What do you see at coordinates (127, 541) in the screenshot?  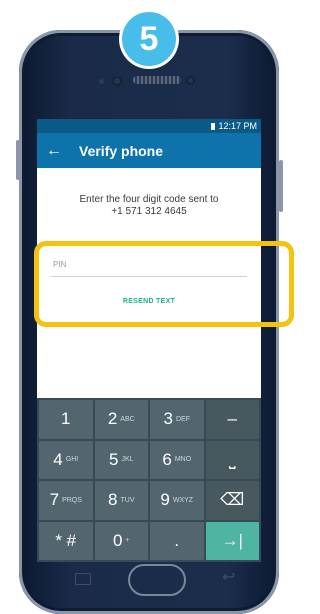 I see `key-sub-label: +` at bounding box center [127, 541].